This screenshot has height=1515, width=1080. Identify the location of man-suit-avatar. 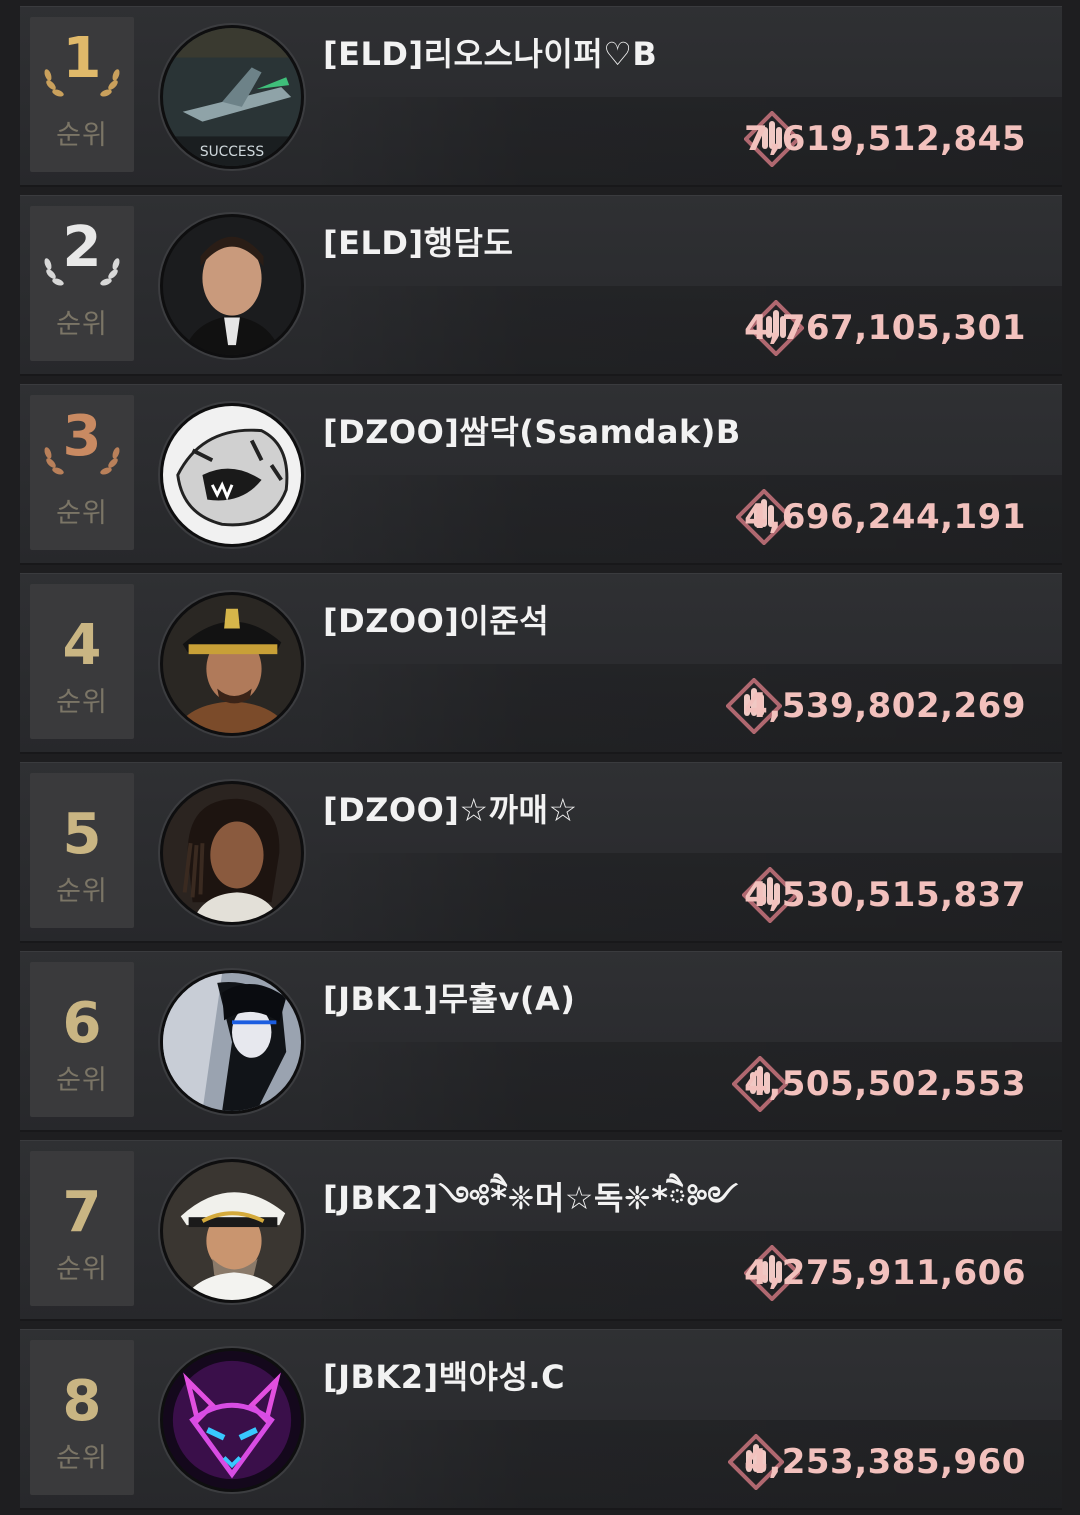
(232, 286).